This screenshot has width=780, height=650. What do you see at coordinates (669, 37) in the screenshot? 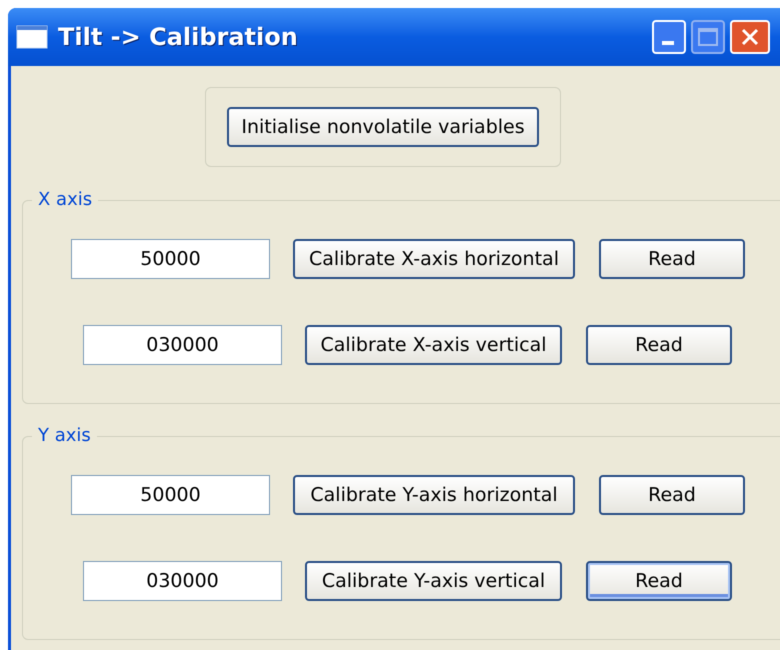
I see `minimize-button` at bounding box center [669, 37].